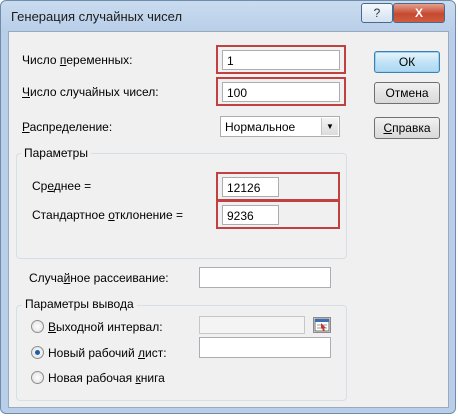 The height and width of the screenshot is (416, 458). I want to click on close-button: X, so click(419, 13).